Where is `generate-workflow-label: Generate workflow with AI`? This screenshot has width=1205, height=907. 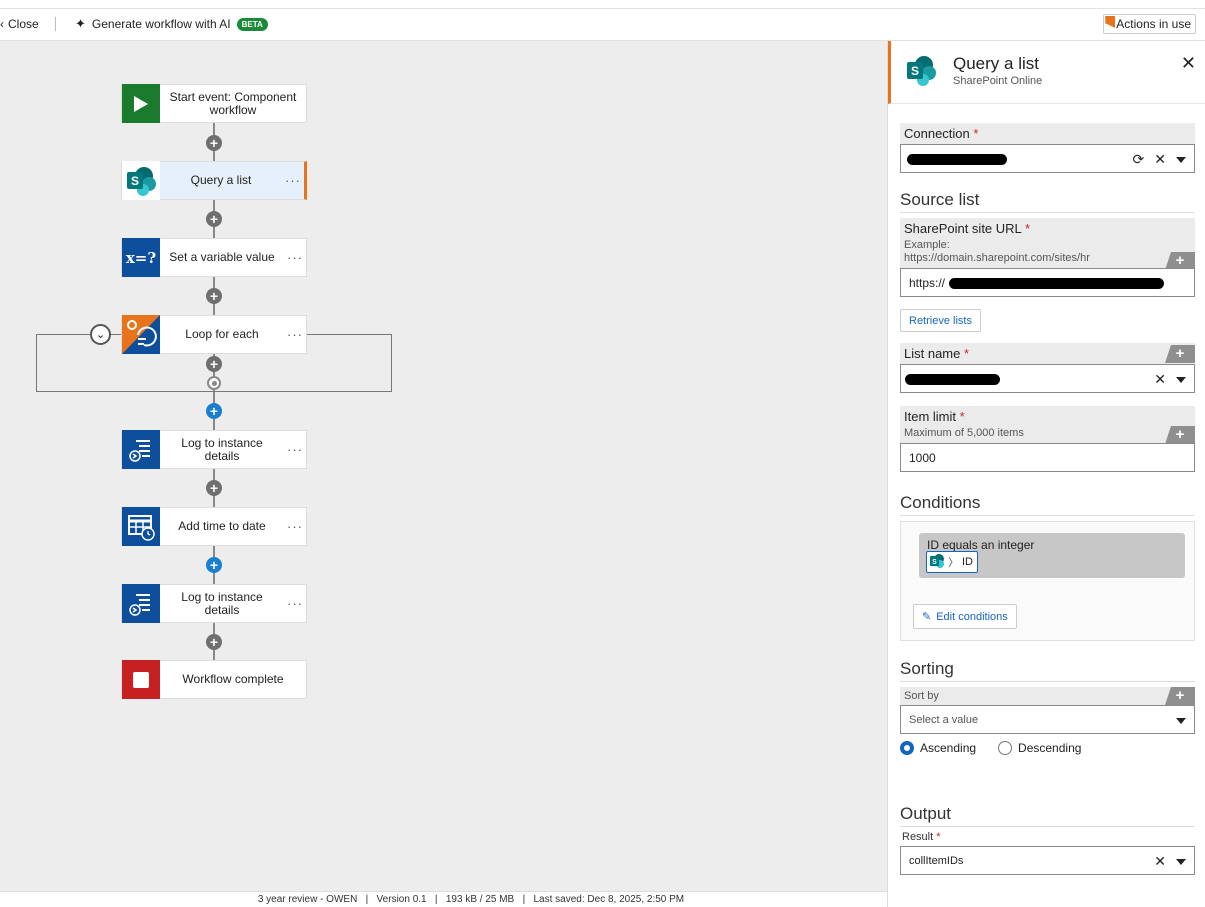
generate-workflow-label: Generate workflow with AI is located at coordinates (161, 24).